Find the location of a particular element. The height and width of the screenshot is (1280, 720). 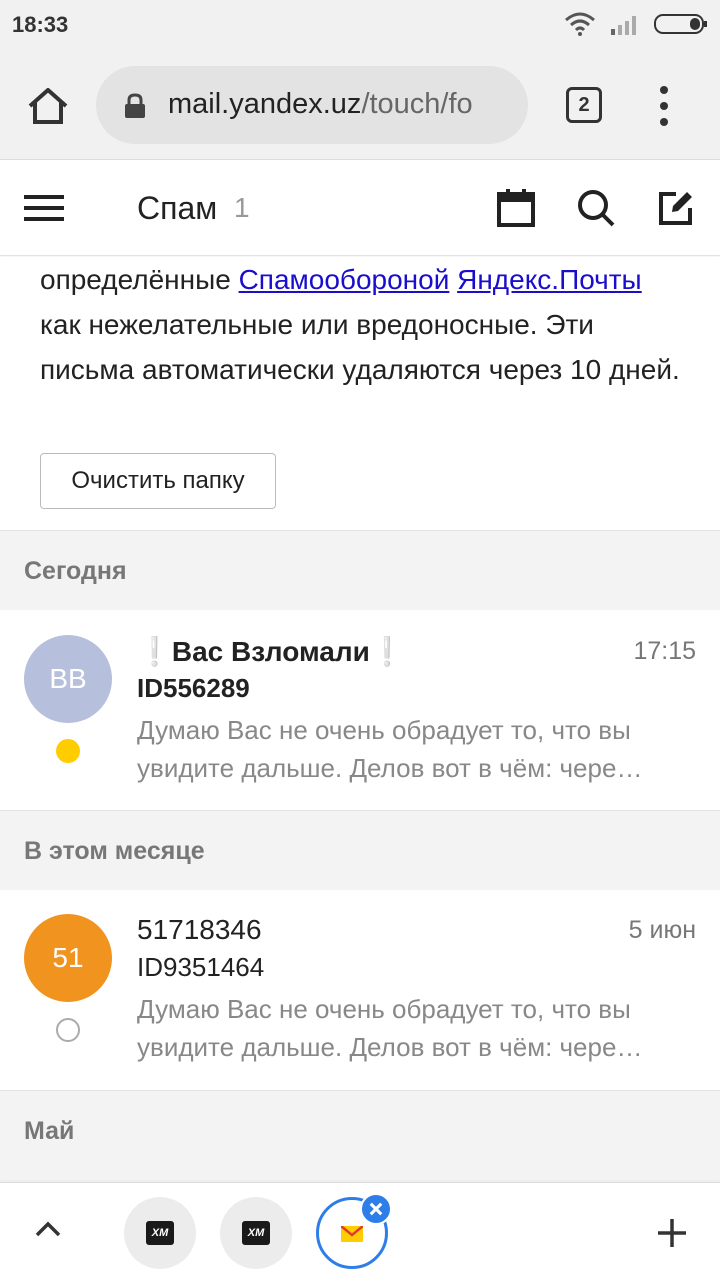

browser-tab-bar: XM XM is located at coordinates (360, 1231).